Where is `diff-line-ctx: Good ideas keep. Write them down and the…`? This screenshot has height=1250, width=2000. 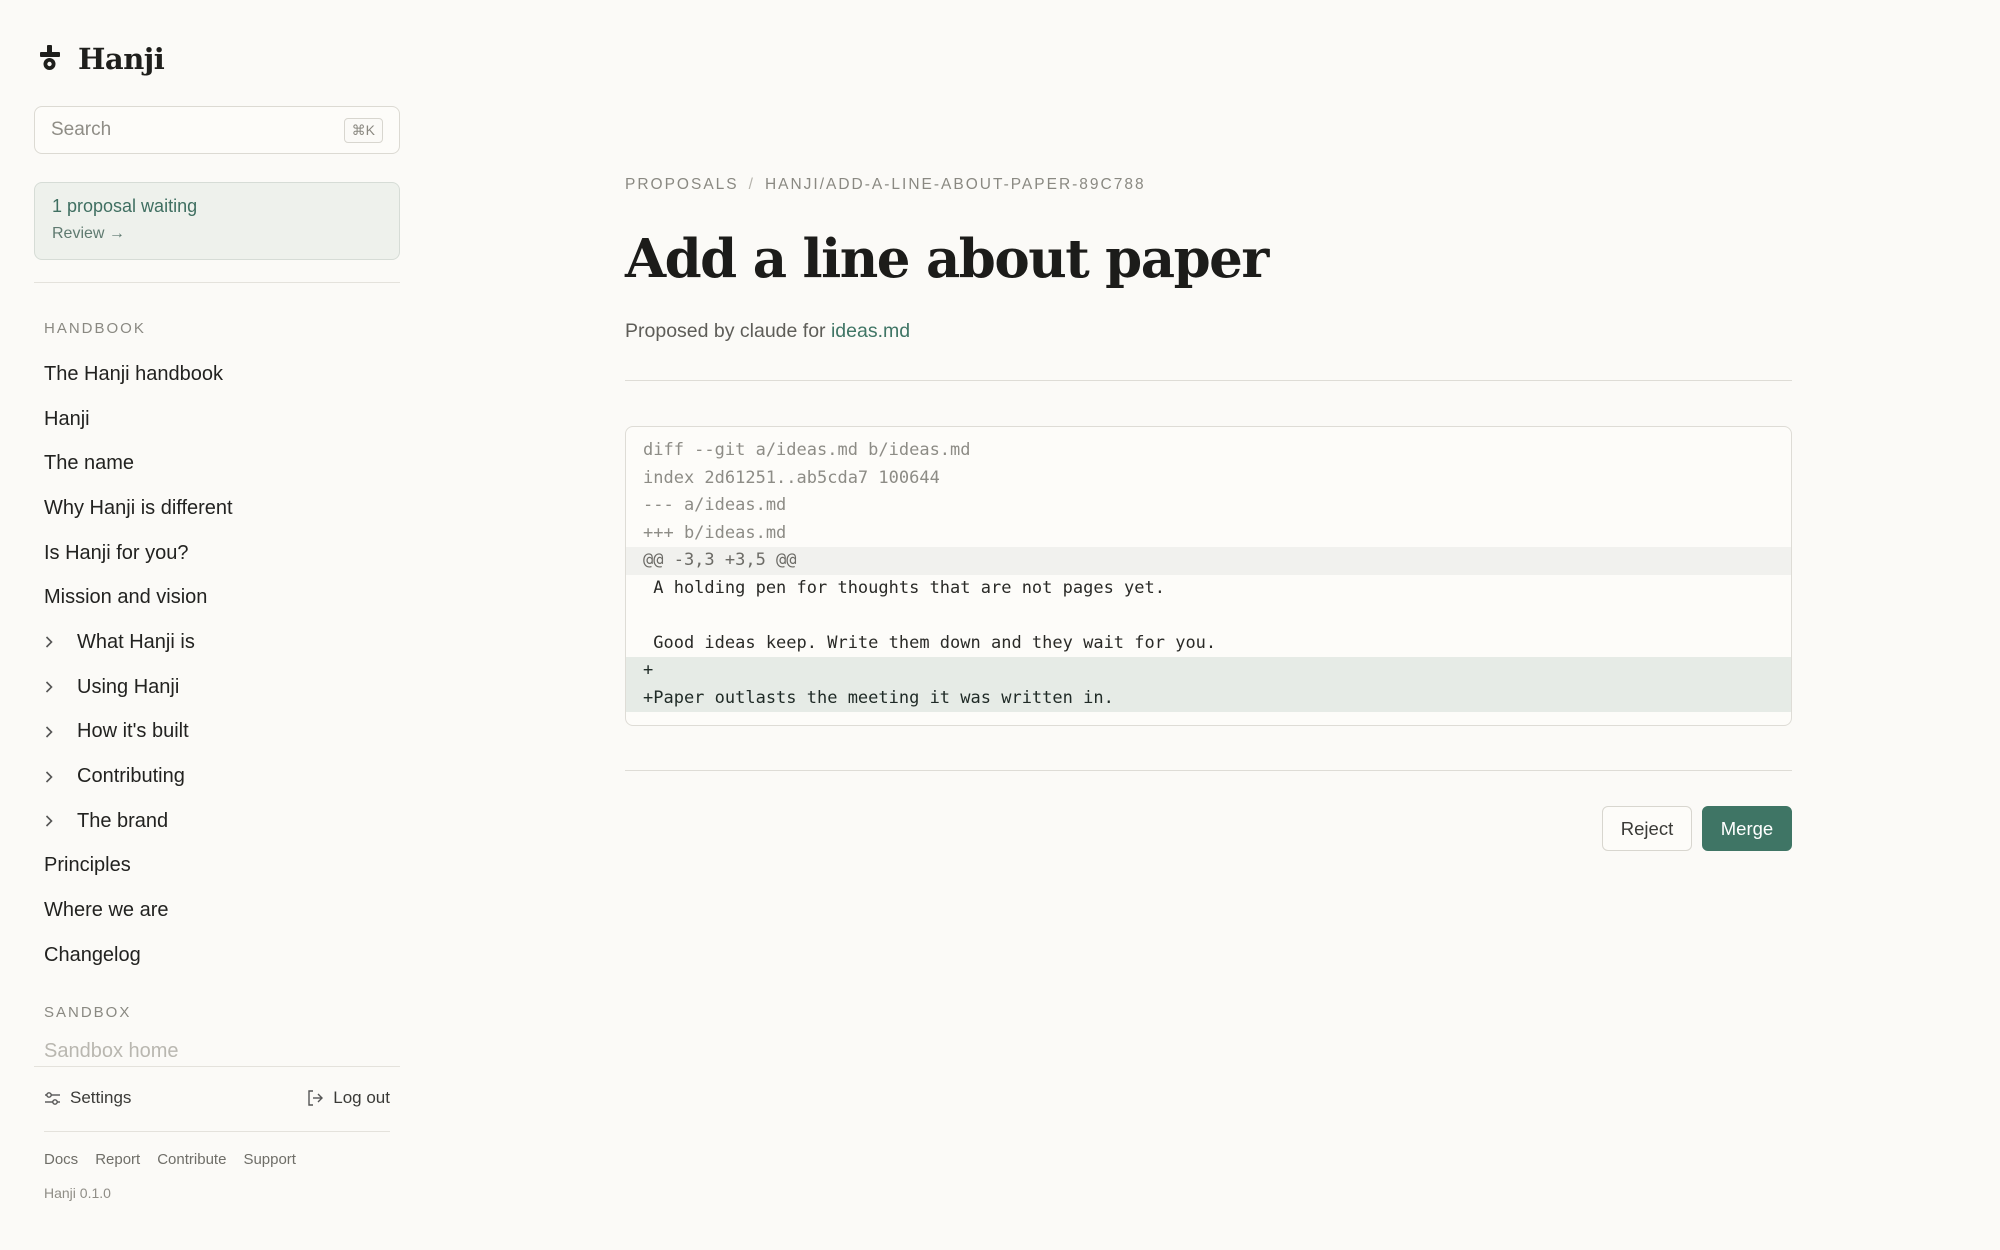 diff-line-ctx: Good ideas keep. Write them down and the… is located at coordinates (930, 642).